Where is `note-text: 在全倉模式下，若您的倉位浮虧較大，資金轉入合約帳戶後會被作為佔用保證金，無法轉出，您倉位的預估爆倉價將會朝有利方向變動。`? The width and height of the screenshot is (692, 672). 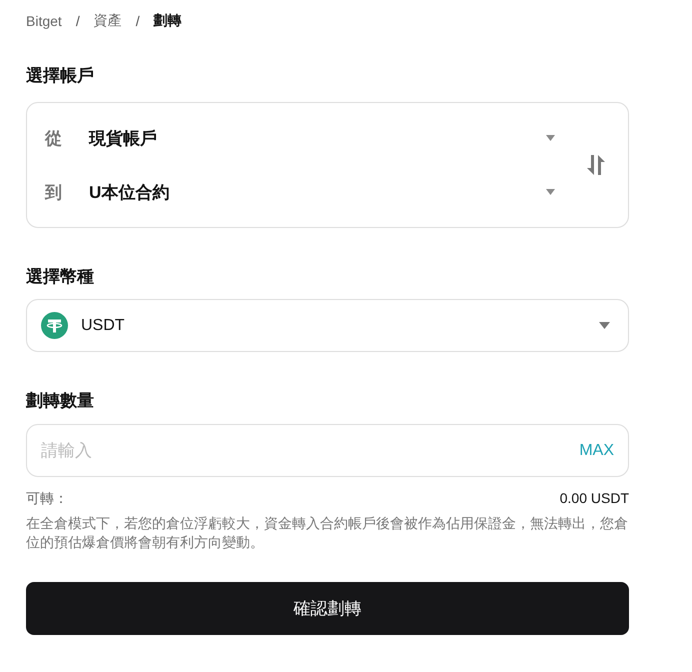 note-text: 在全倉模式下，若您的倉位浮虧較大，資金轉入合約帳戶後會被作為佔用保證金，無法轉出，您倉位的預估爆倉價將會朝有利方向變動。 is located at coordinates (327, 533).